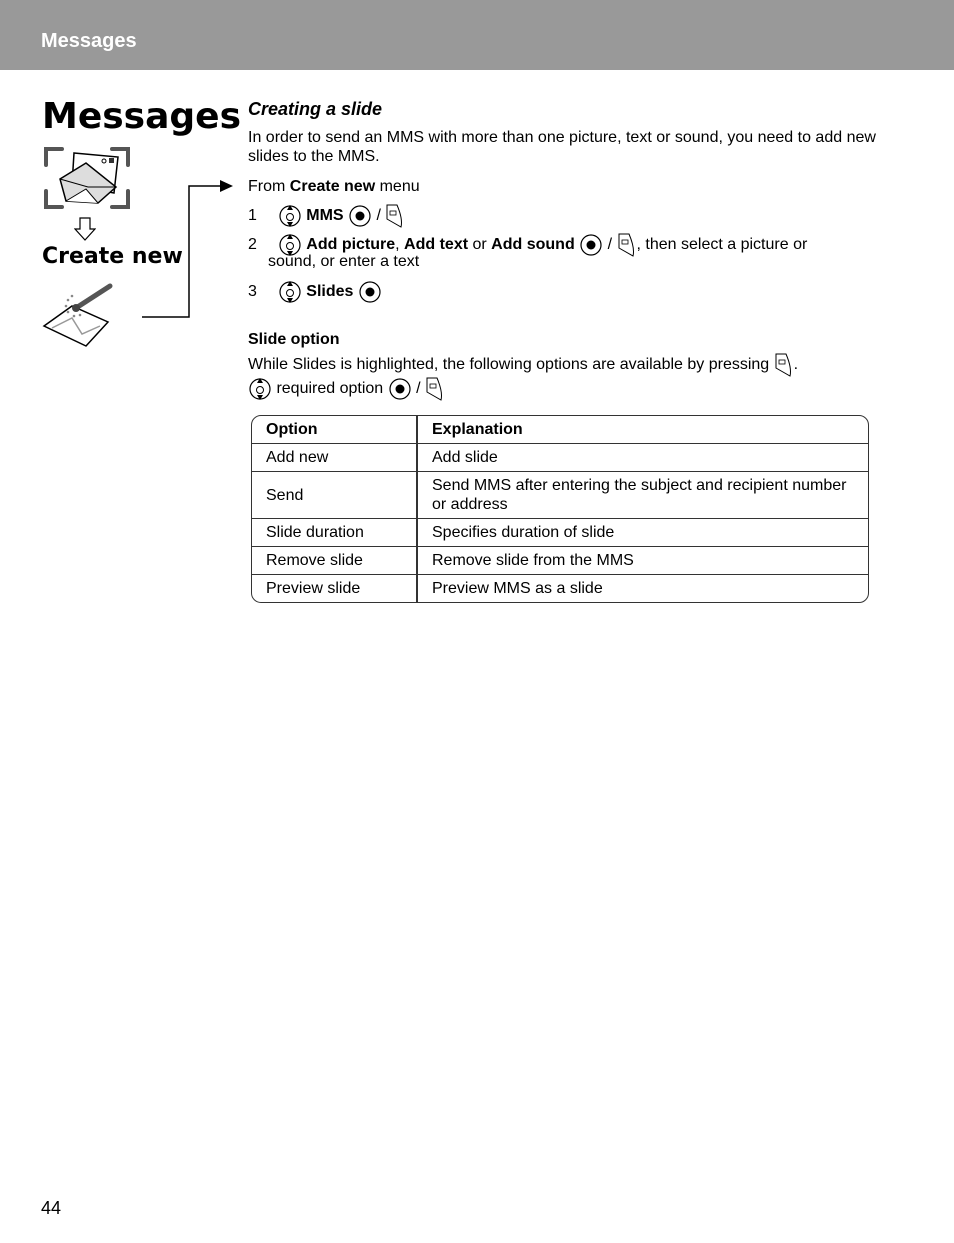  Describe the element at coordinates (315, 109) in the screenshot. I see `section-title: Creating a slide` at that location.